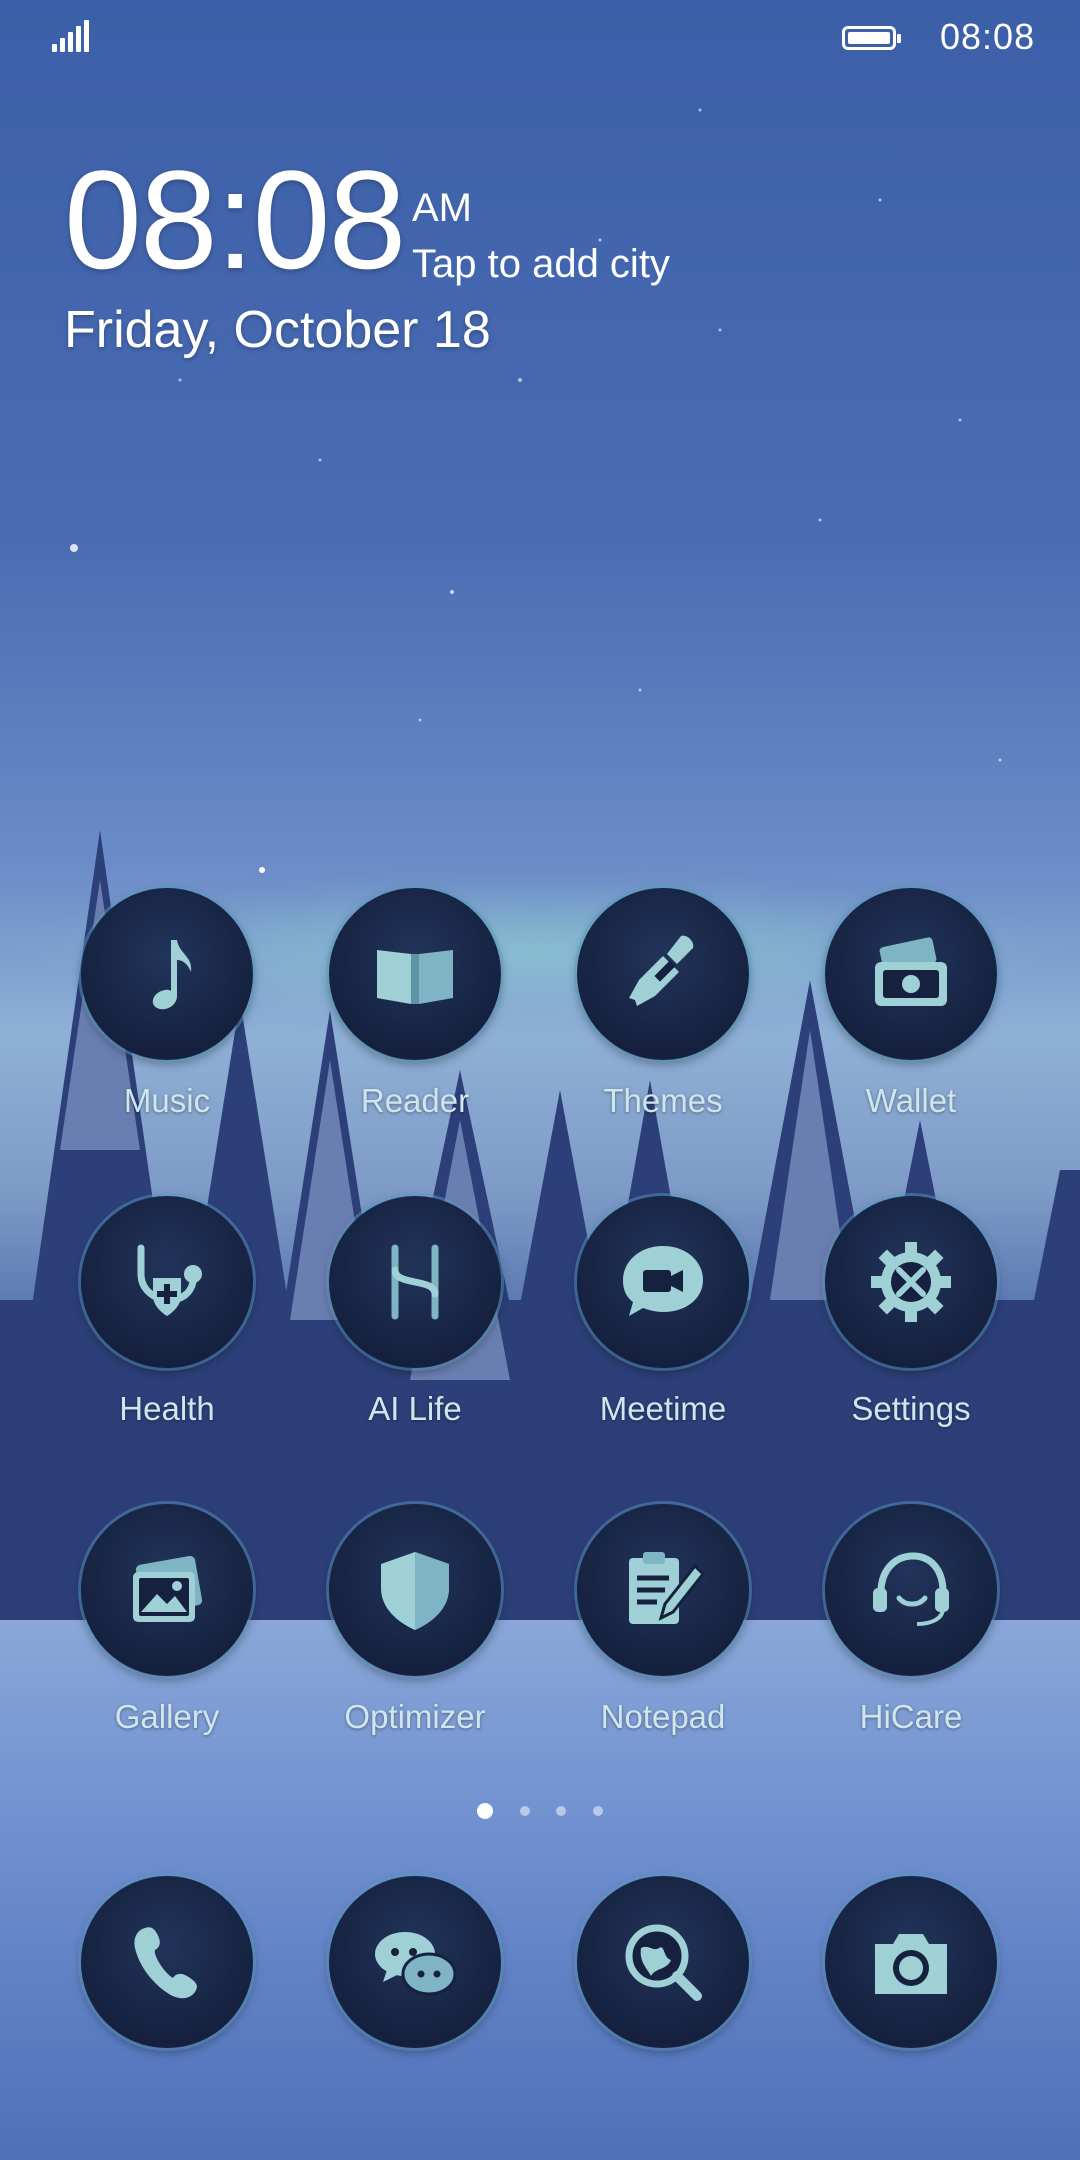 This screenshot has height=2160, width=1080. I want to click on app-label: Music, so click(167, 1100).